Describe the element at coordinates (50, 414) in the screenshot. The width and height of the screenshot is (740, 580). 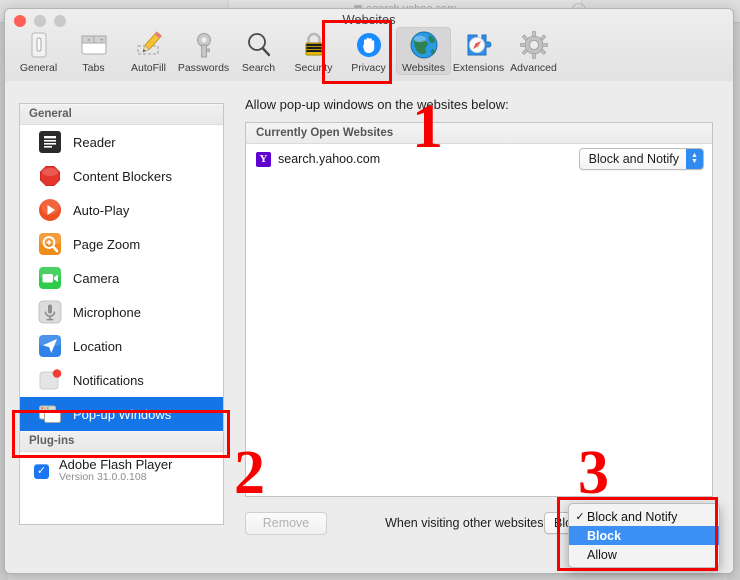
I see `popup-windows-icon` at that location.